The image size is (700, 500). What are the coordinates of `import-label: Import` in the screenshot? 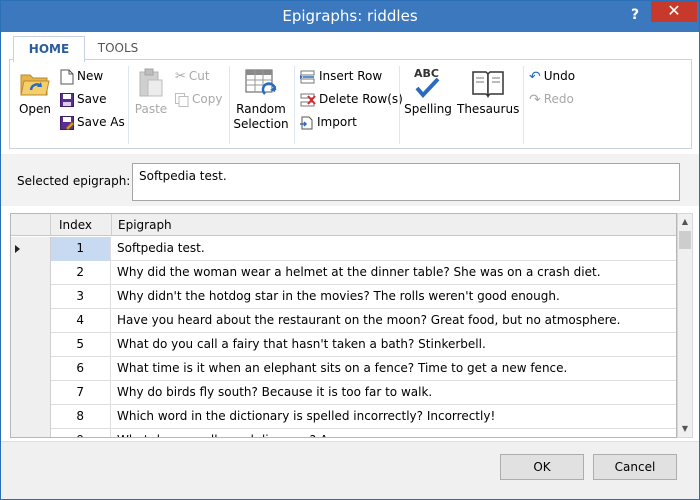 It's located at (337, 122).